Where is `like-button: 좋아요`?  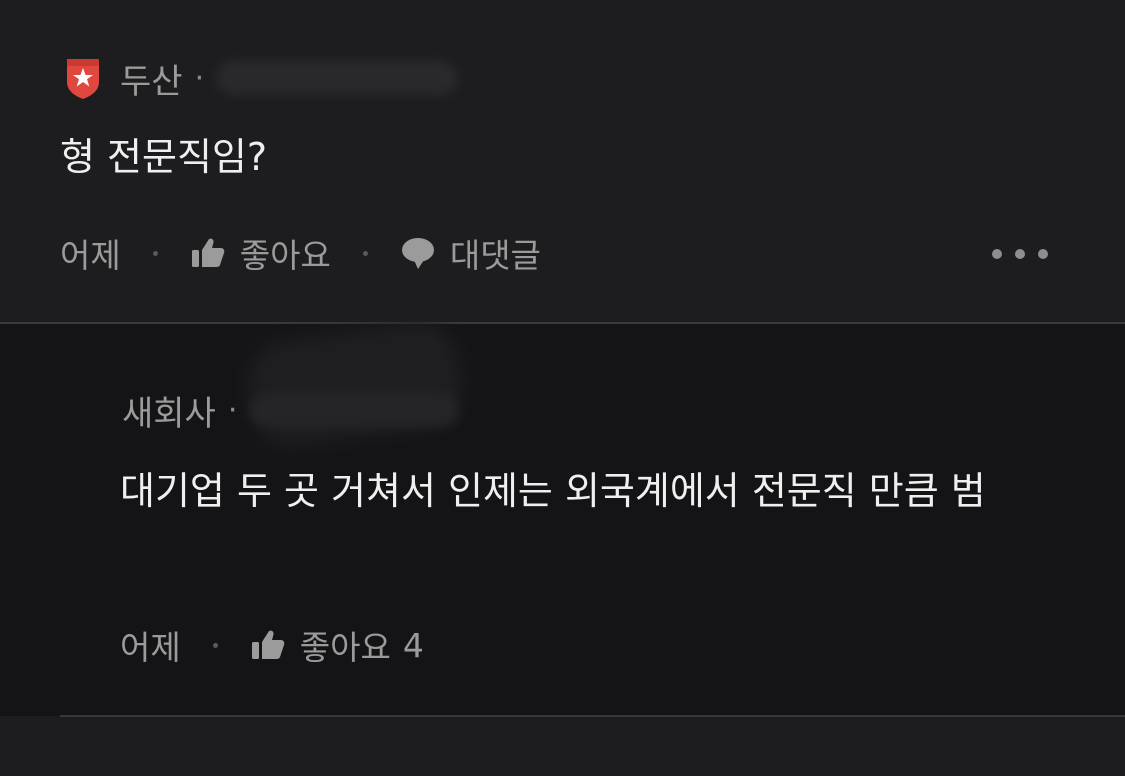 like-button: 좋아요 is located at coordinates (260, 253).